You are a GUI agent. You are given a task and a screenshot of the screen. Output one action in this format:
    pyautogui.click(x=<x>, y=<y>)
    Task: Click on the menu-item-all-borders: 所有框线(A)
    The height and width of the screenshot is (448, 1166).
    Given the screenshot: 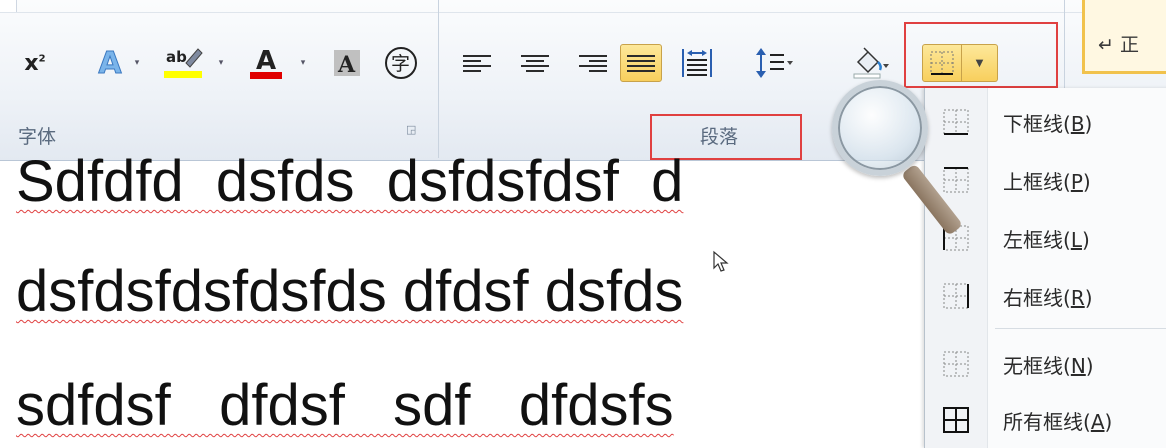 What is the action you would take?
    pyautogui.click(x=1045, y=420)
    